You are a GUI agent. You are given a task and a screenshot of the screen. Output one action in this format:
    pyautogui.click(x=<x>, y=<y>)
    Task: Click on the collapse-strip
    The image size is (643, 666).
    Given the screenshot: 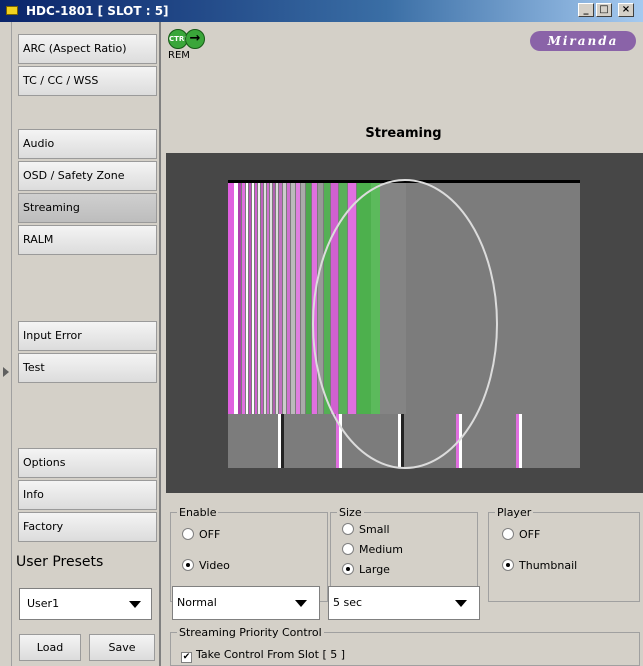 What is the action you would take?
    pyautogui.click(x=6, y=344)
    